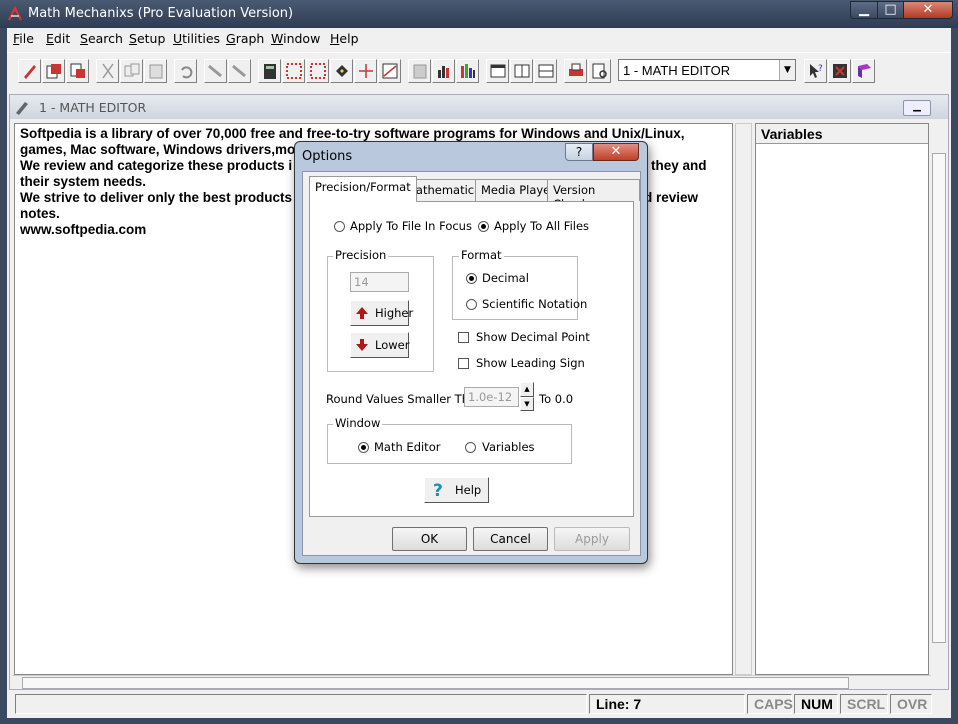  Describe the element at coordinates (341, 71) in the screenshot. I see `tag-icon` at that location.